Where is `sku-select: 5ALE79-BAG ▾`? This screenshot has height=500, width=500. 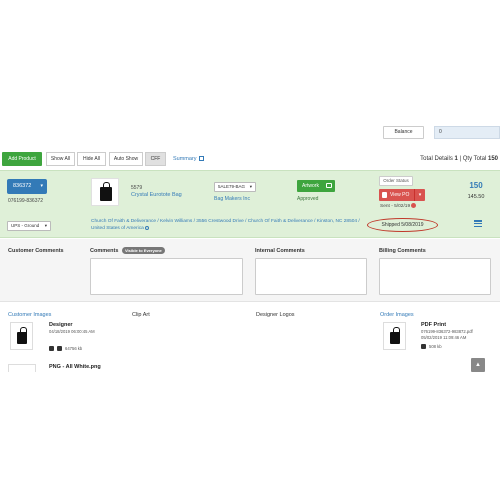 sku-select: 5ALE79-BAG ▾ is located at coordinates (235, 187).